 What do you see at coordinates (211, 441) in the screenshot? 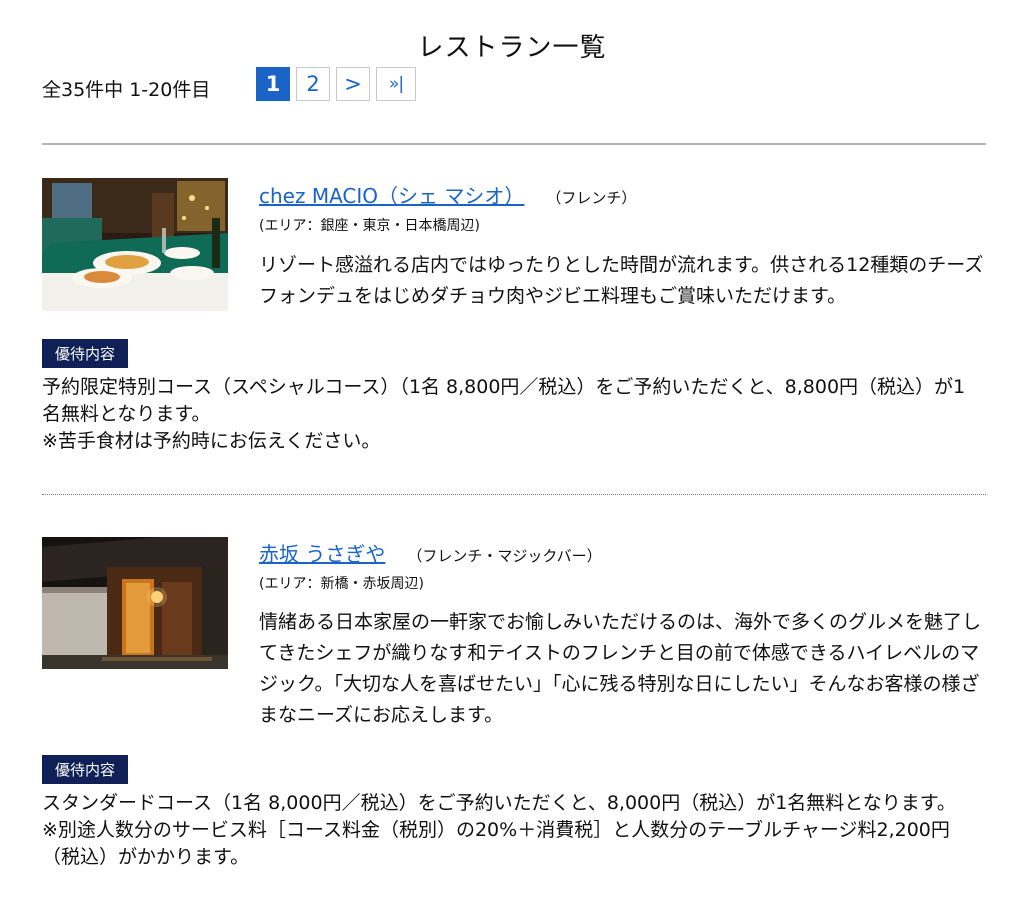
I see `benefit-note: ※苦手食材は予約時にお伝えください。` at bounding box center [211, 441].